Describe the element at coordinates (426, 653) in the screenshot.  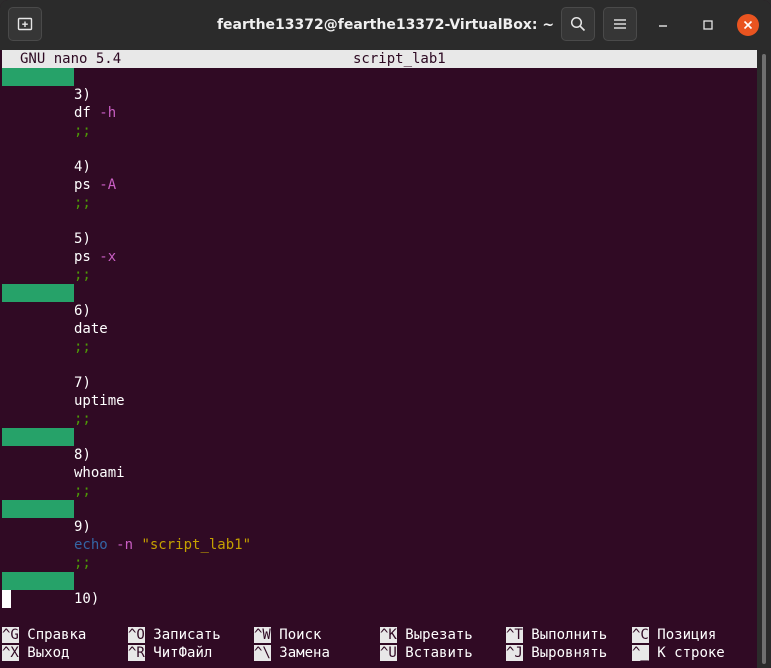
I see `shortcut-paste: ^U Вставить` at that location.